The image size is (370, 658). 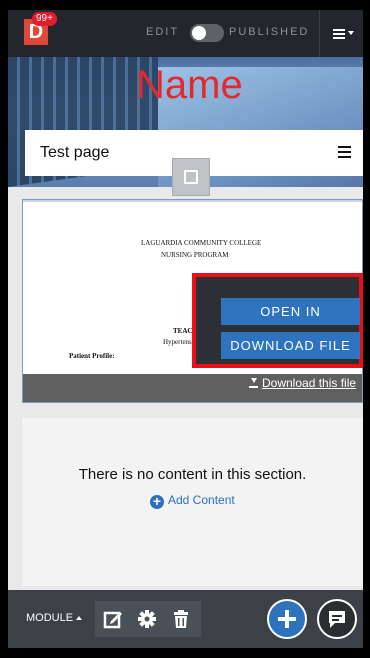 I want to click on chat-button, so click(x=337, y=619).